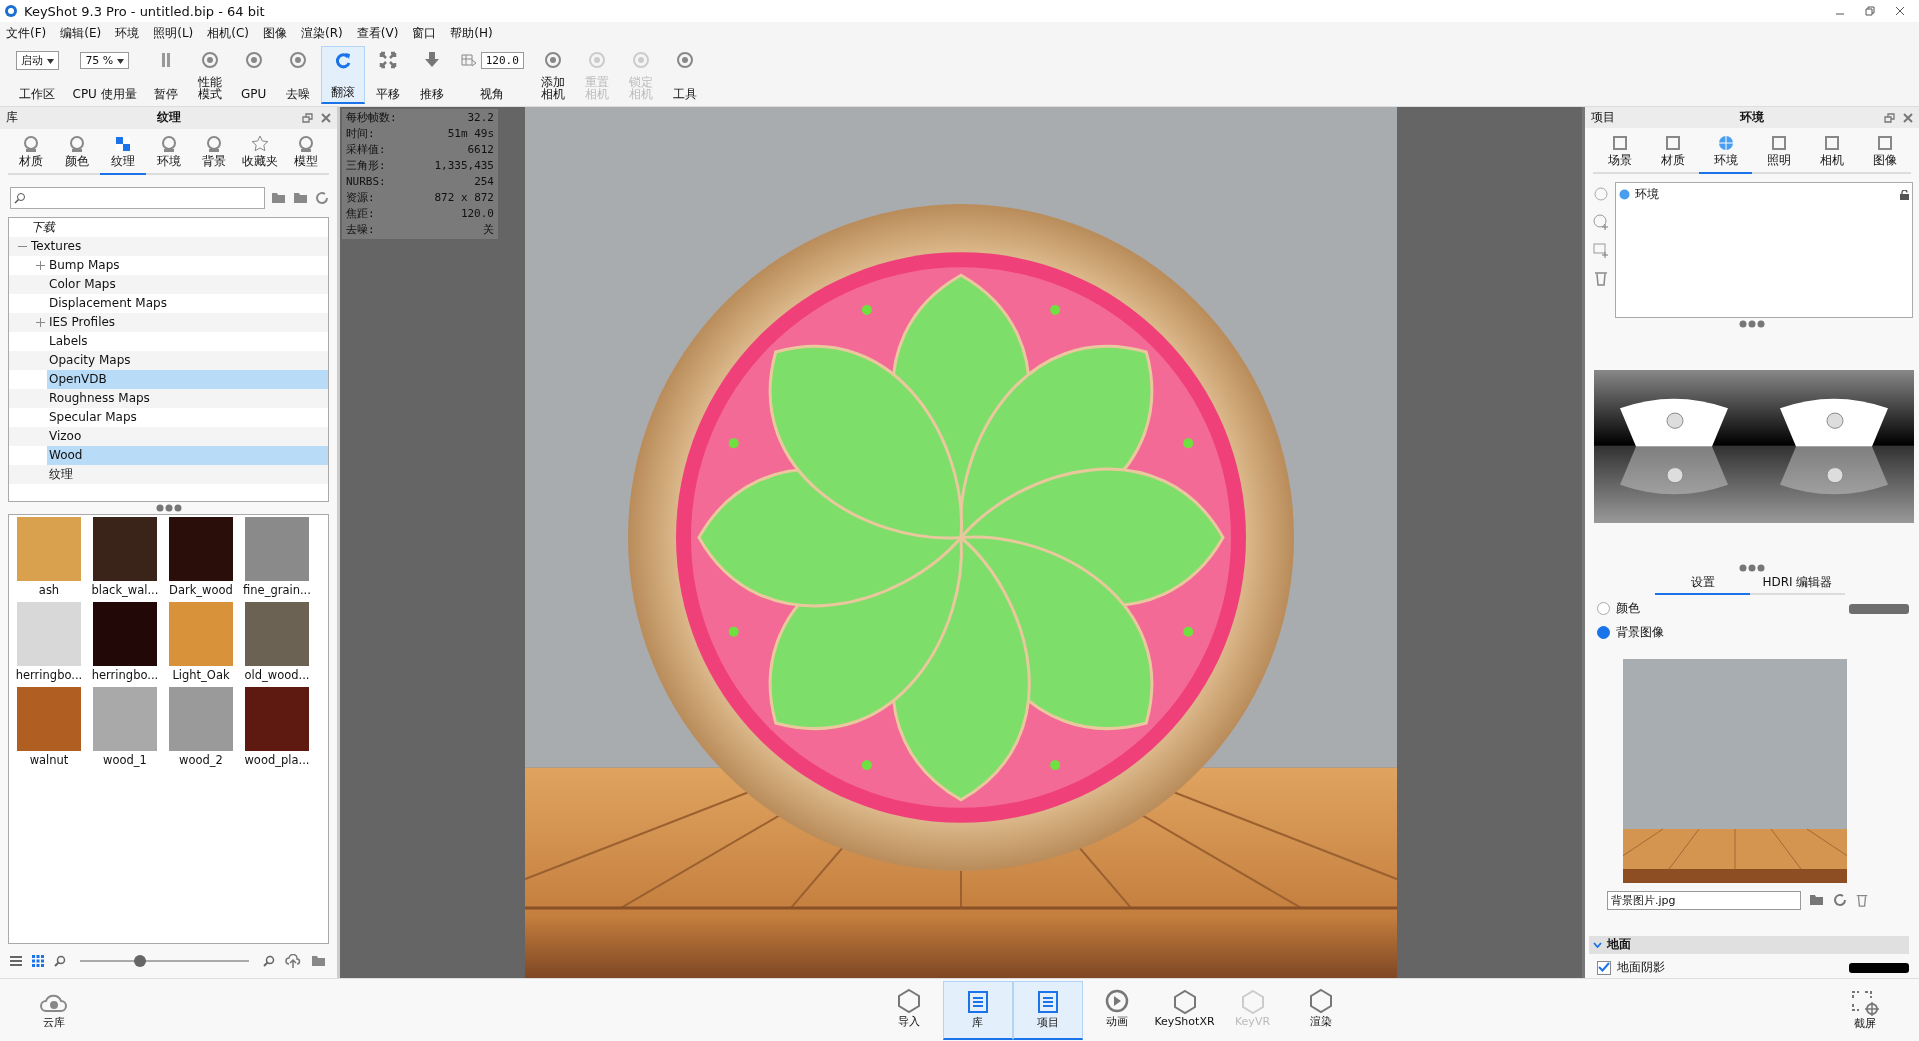  Describe the element at coordinates (1764, 195) in the screenshot. I see `environment-item: 环境` at that location.